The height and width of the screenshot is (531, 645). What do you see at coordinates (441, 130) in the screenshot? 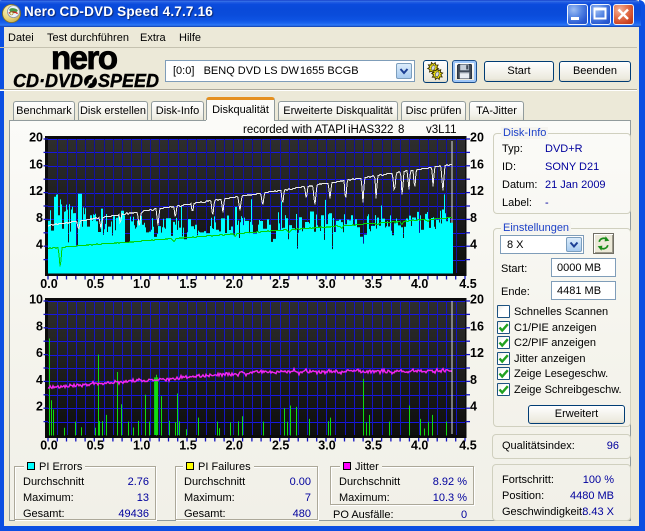
I see `svg-text: v3L11` at bounding box center [441, 130].